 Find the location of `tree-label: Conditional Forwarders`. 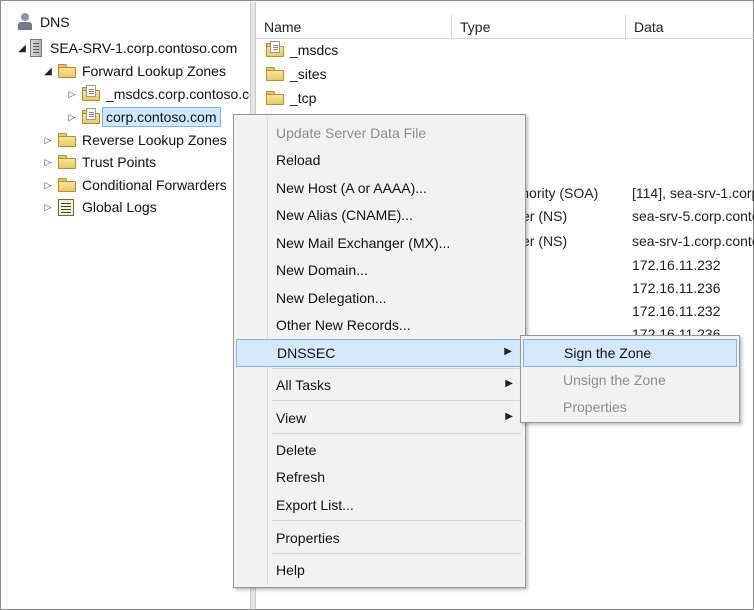

tree-label: Conditional Forwarders is located at coordinates (154, 185).